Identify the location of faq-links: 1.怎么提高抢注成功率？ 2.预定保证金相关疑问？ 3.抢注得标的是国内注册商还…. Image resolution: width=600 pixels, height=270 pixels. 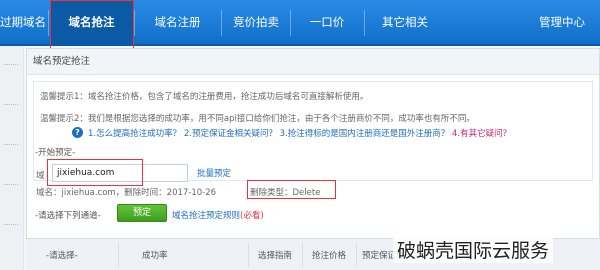
(299, 133).